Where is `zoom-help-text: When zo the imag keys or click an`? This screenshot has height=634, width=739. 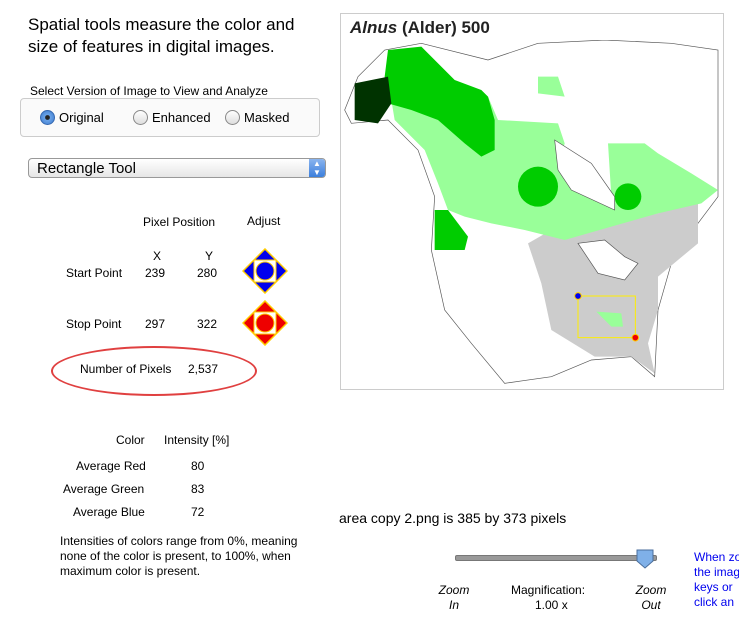 zoom-help-text: When zo the imag keys or click an is located at coordinates (716, 579).